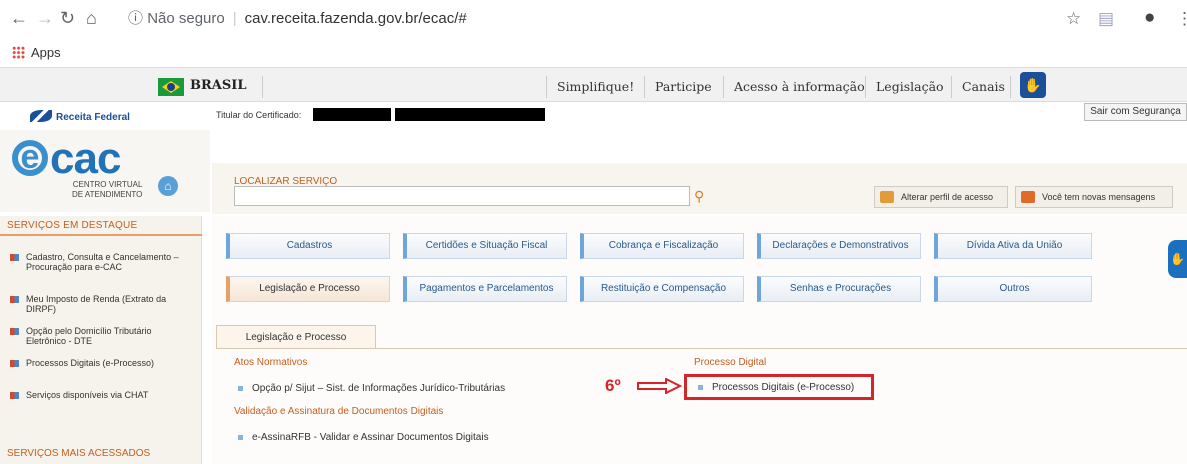  Describe the element at coordinates (613, 385) in the screenshot. I see `step-annotation: 6º` at that location.